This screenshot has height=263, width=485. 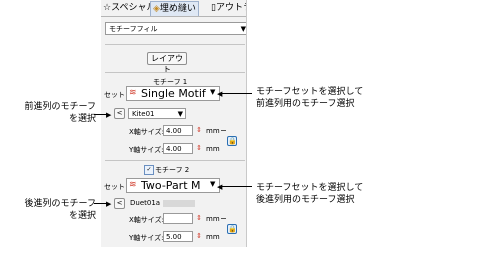 I want to click on motif1-set-label: セット, so click(x=114, y=95).